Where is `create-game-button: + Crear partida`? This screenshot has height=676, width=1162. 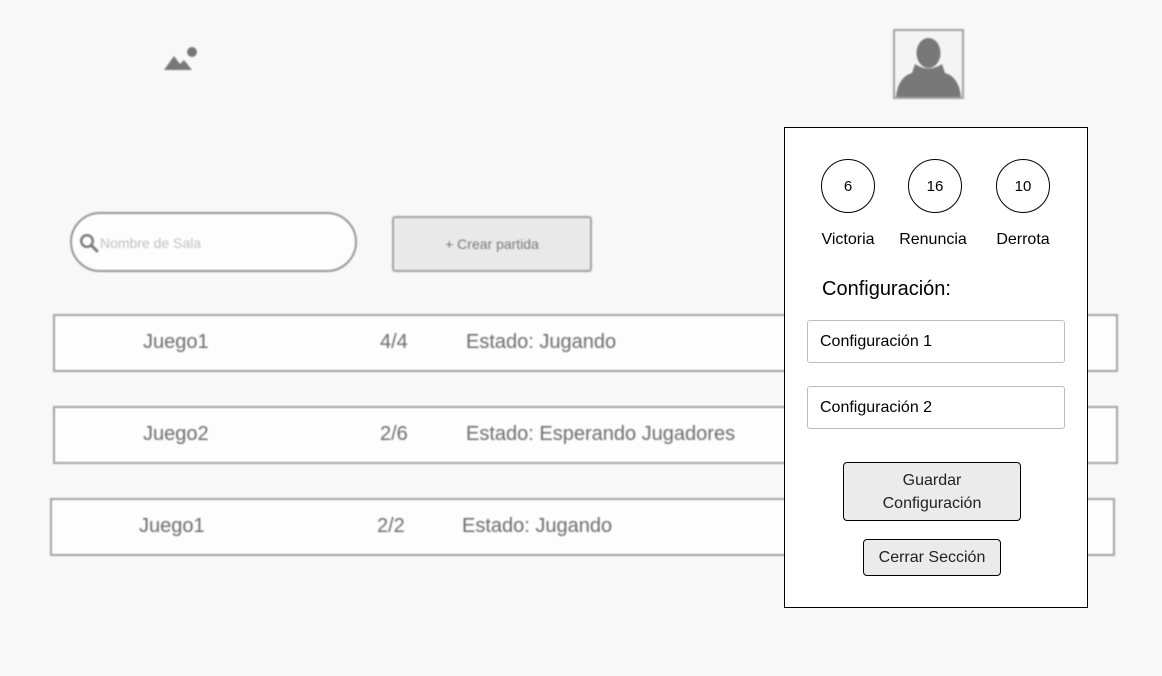
create-game-button: + Crear partida is located at coordinates (492, 244).